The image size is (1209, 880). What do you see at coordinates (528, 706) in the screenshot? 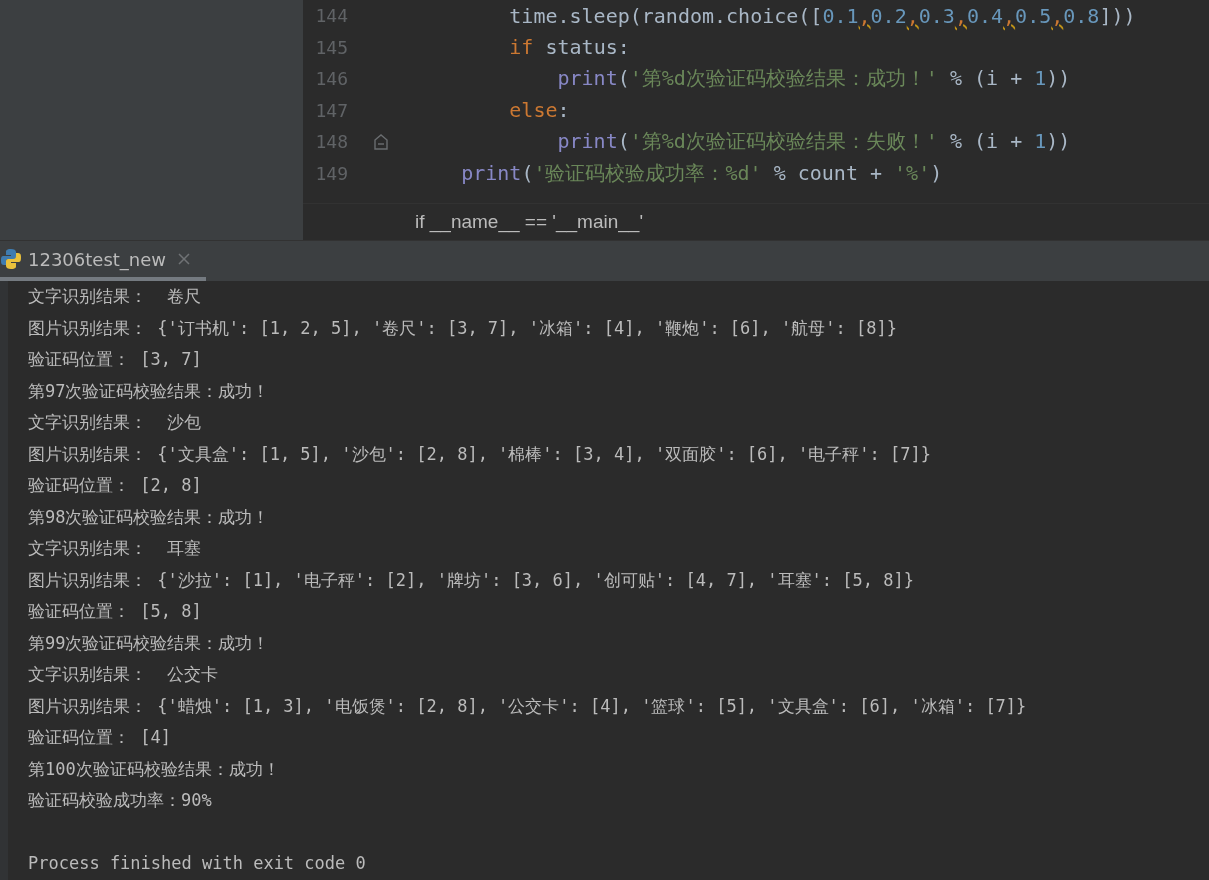
I see `console-line: 图片识别结果： {'蜡烛': [1, 3], '电饭煲': [2, 8], '公交卡': [4], '篮球': [5], '文具盒': [6], '冰箱': [7]}` at bounding box center [528, 706].